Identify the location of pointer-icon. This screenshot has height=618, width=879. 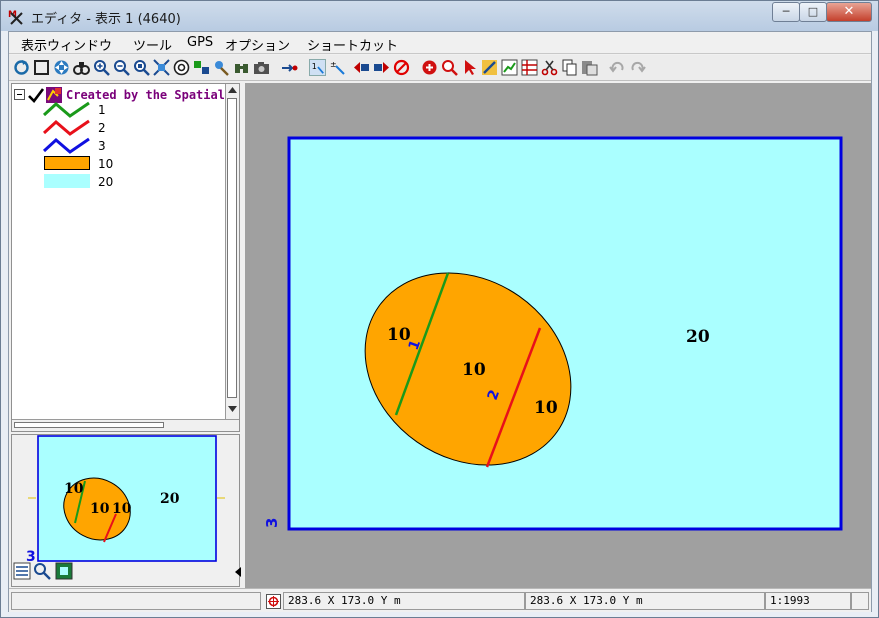
(469, 67).